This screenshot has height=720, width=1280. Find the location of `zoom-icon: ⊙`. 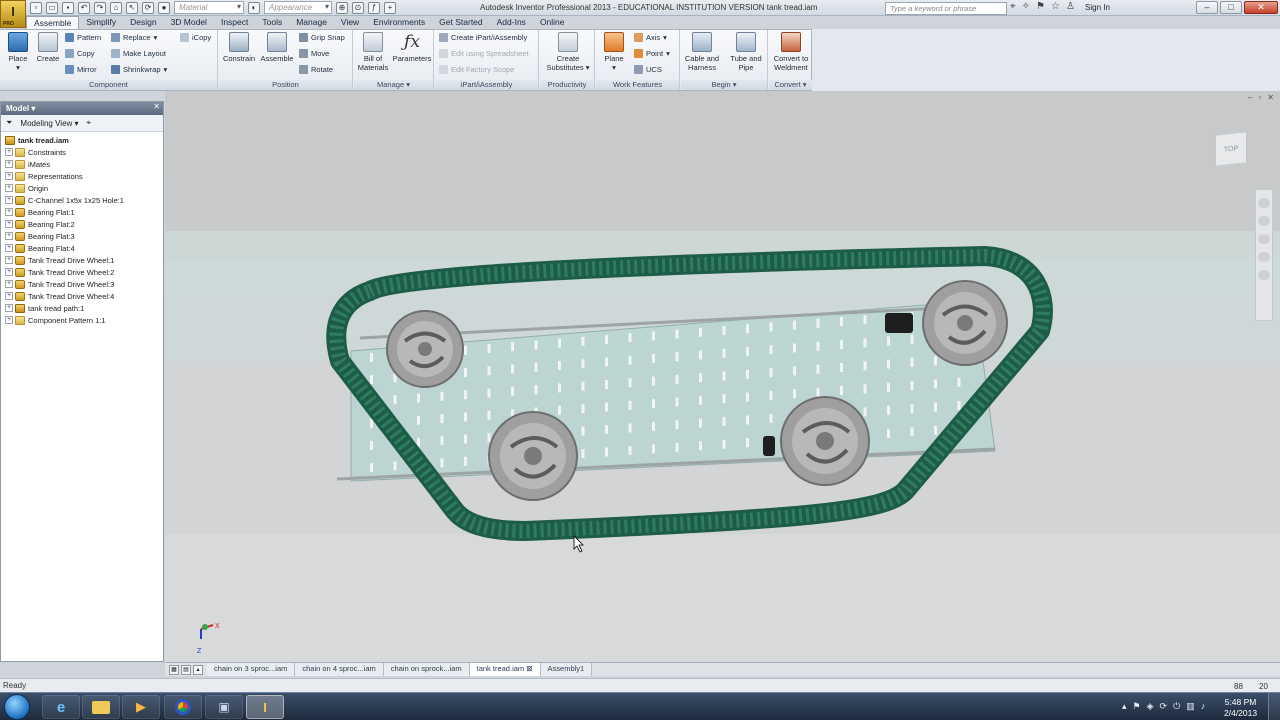

zoom-icon: ⊙ is located at coordinates (358, 7).